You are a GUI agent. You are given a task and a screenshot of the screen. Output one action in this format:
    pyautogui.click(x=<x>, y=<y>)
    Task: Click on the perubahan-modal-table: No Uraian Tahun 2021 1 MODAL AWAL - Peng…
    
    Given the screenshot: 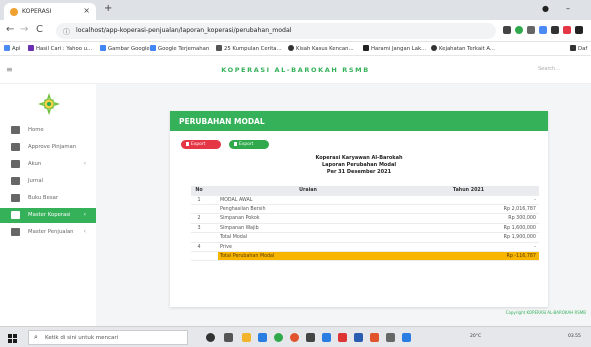 What is the action you would take?
    pyautogui.click(x=365, y=224)
    